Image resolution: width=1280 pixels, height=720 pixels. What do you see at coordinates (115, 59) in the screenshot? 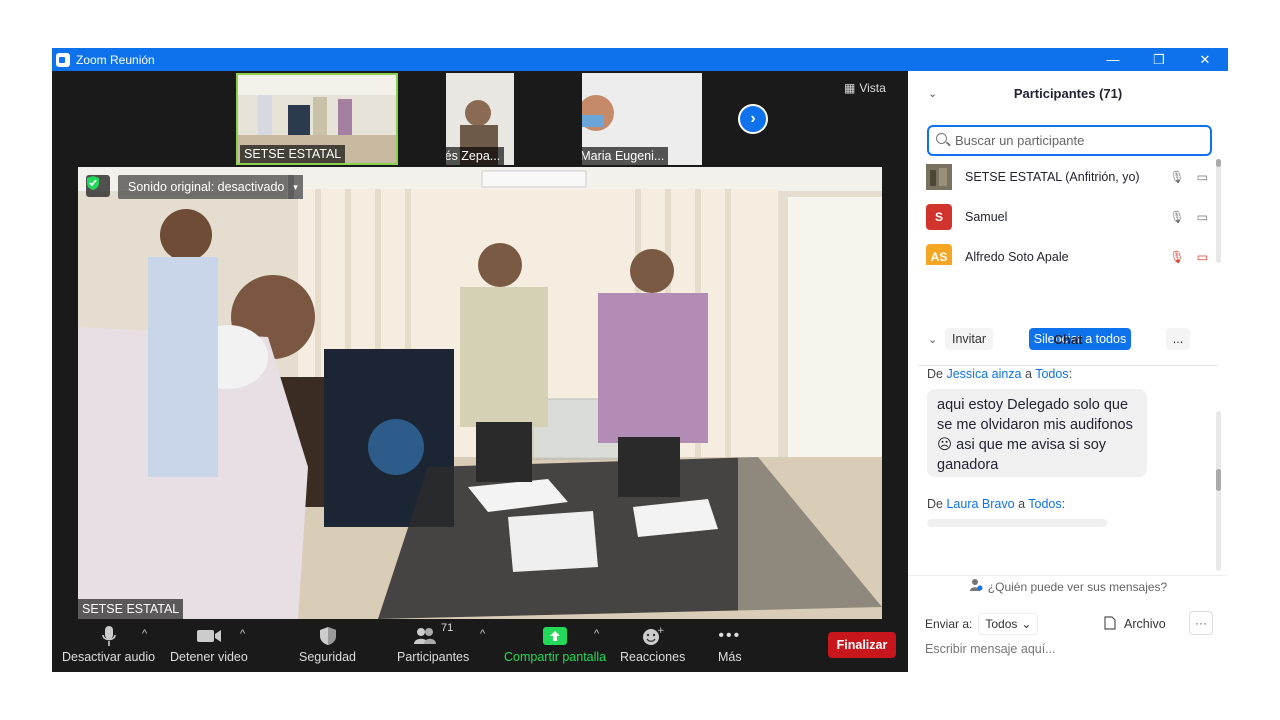
I see `window-title: Zoom Reunión` at bounding box center [115, 59].